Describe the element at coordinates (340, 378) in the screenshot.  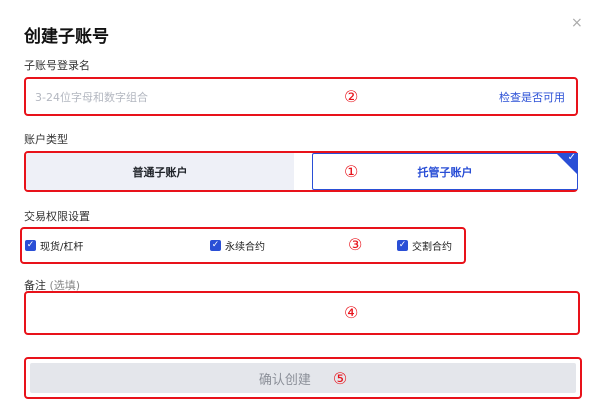
I see `marker-5: ⑤` at that location.